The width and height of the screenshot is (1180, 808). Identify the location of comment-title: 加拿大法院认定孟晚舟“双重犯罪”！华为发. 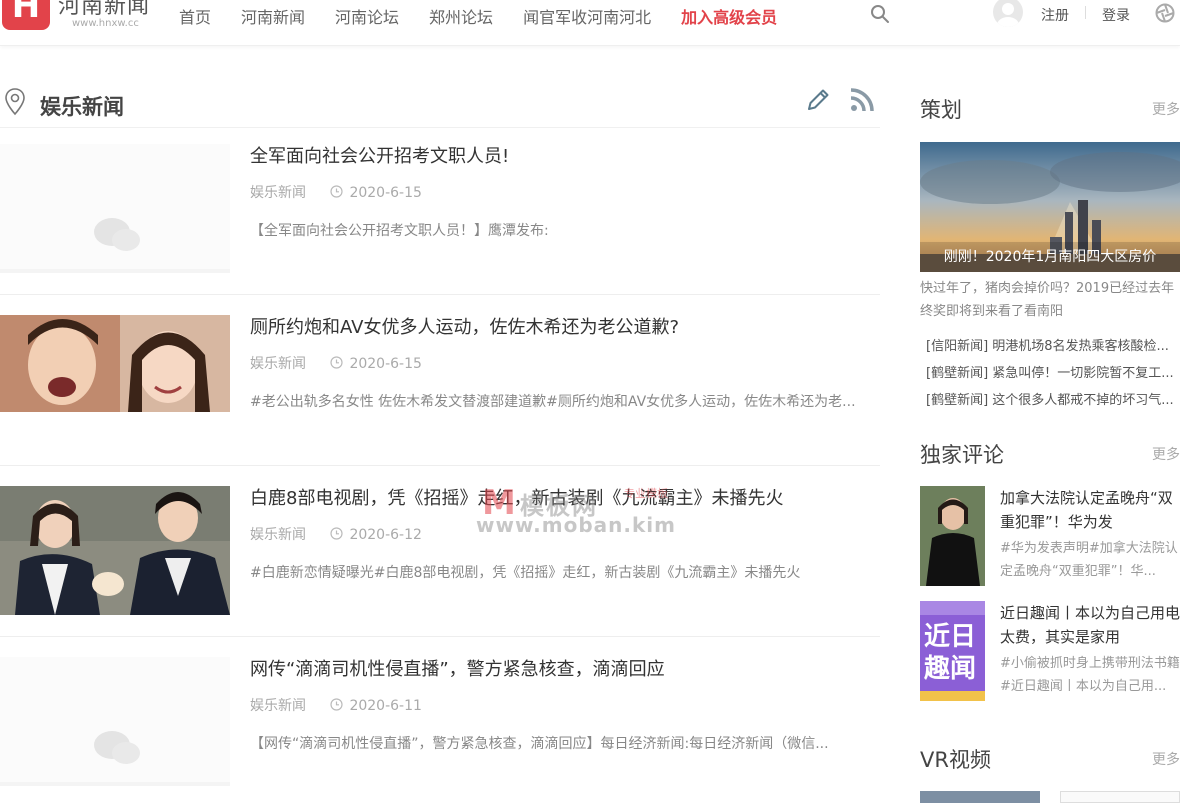
(1090, 510).